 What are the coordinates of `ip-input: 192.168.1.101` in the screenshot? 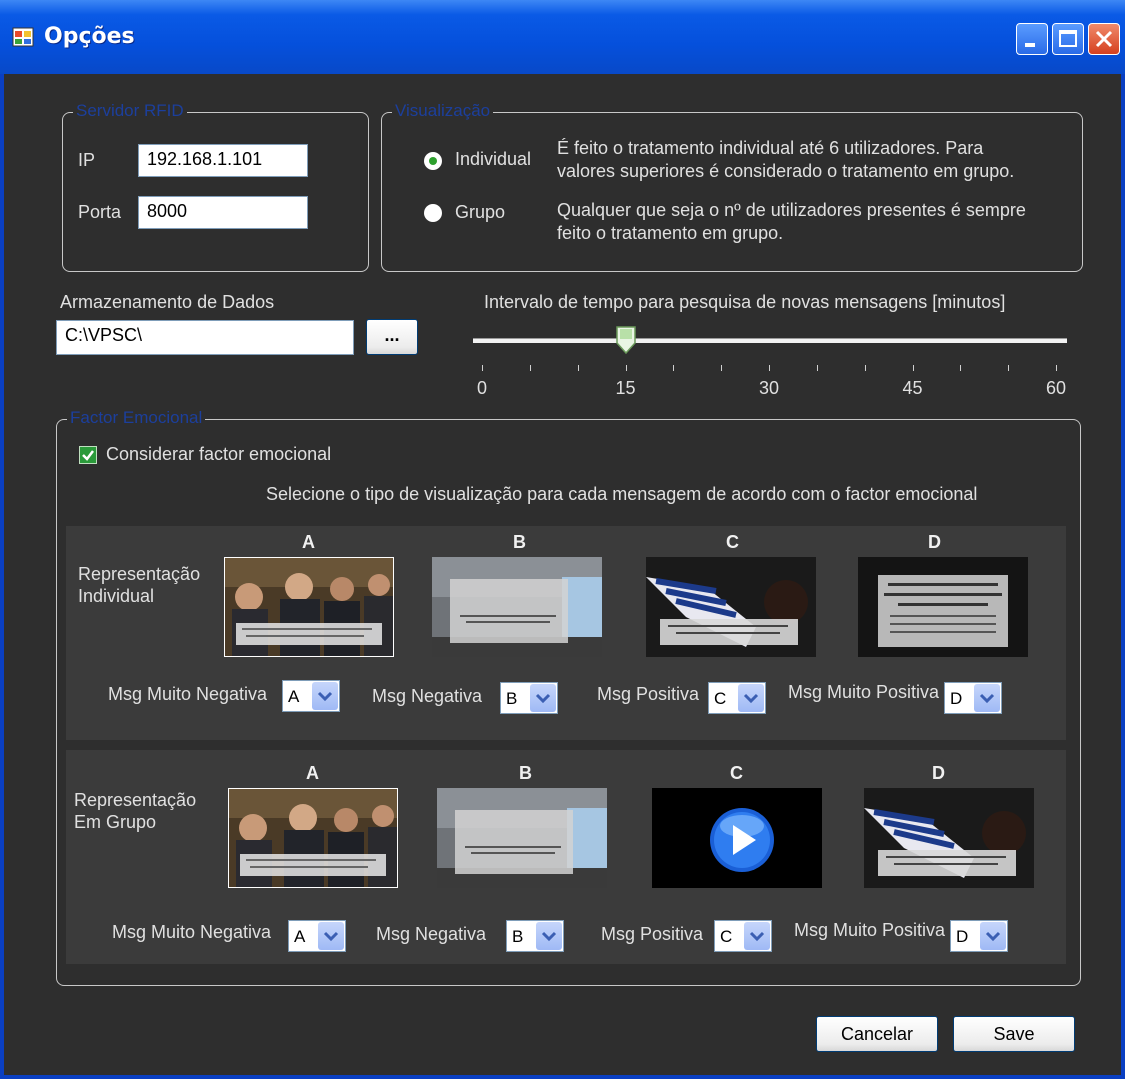 It's located at (223, 160).